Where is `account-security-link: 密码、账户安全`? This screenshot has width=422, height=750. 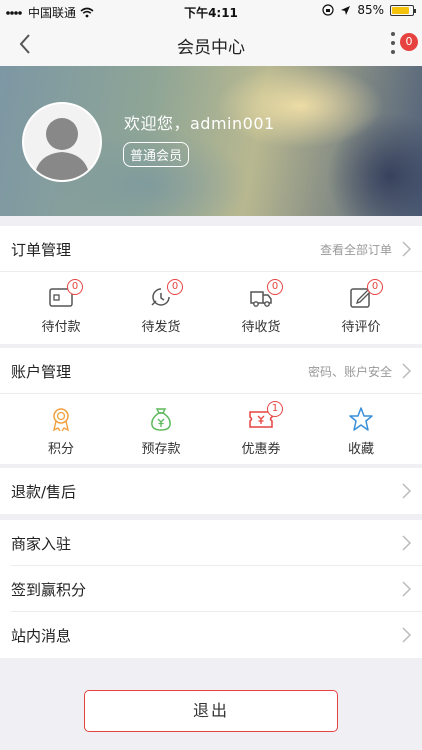 account-security-link: 密码、账户安全 is located at coordinates (350, 371).